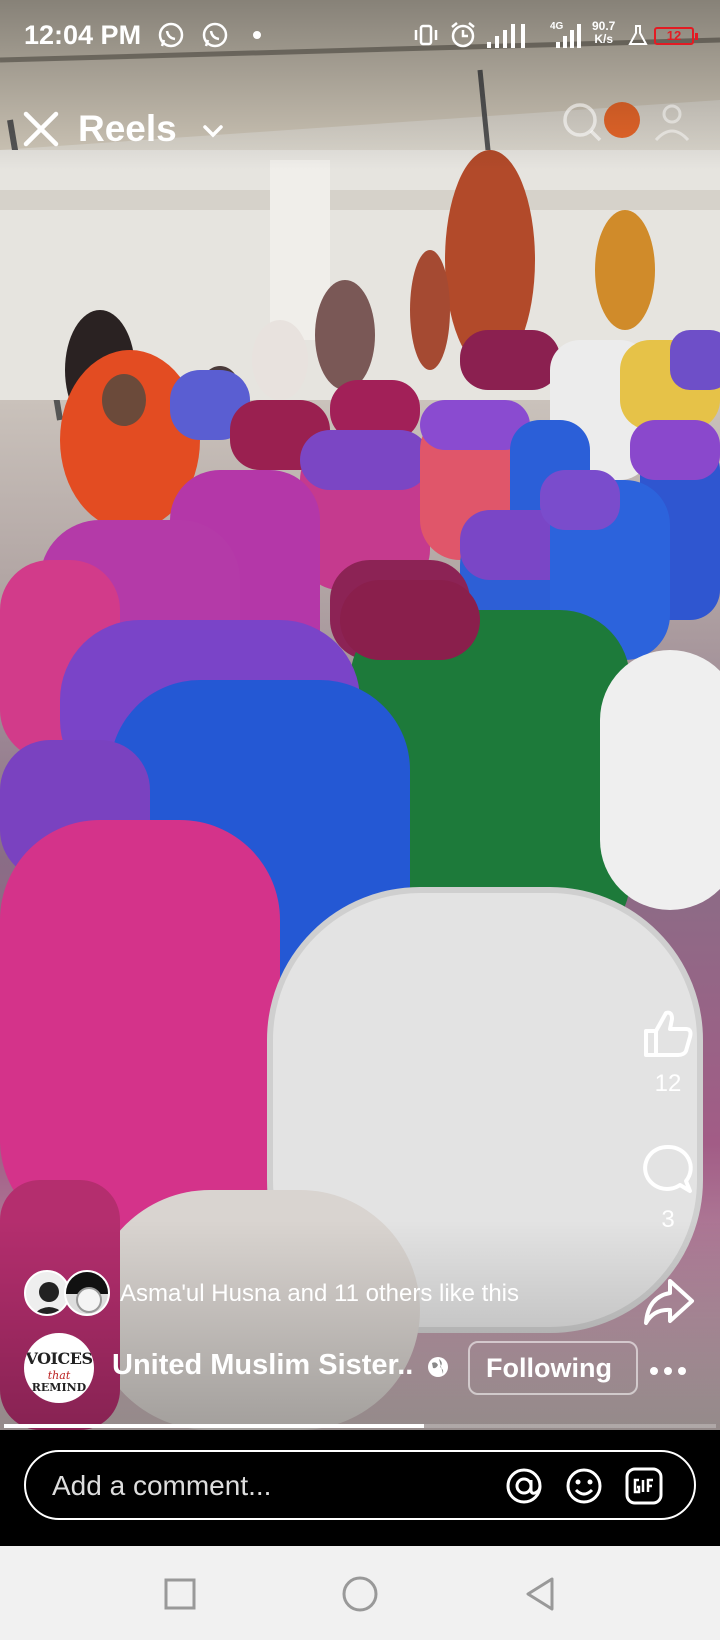 Image resolution: width=720 pixels, height=1640 pixels. I want to click on network-speed: 90.7 K/s, so click(603, 33).